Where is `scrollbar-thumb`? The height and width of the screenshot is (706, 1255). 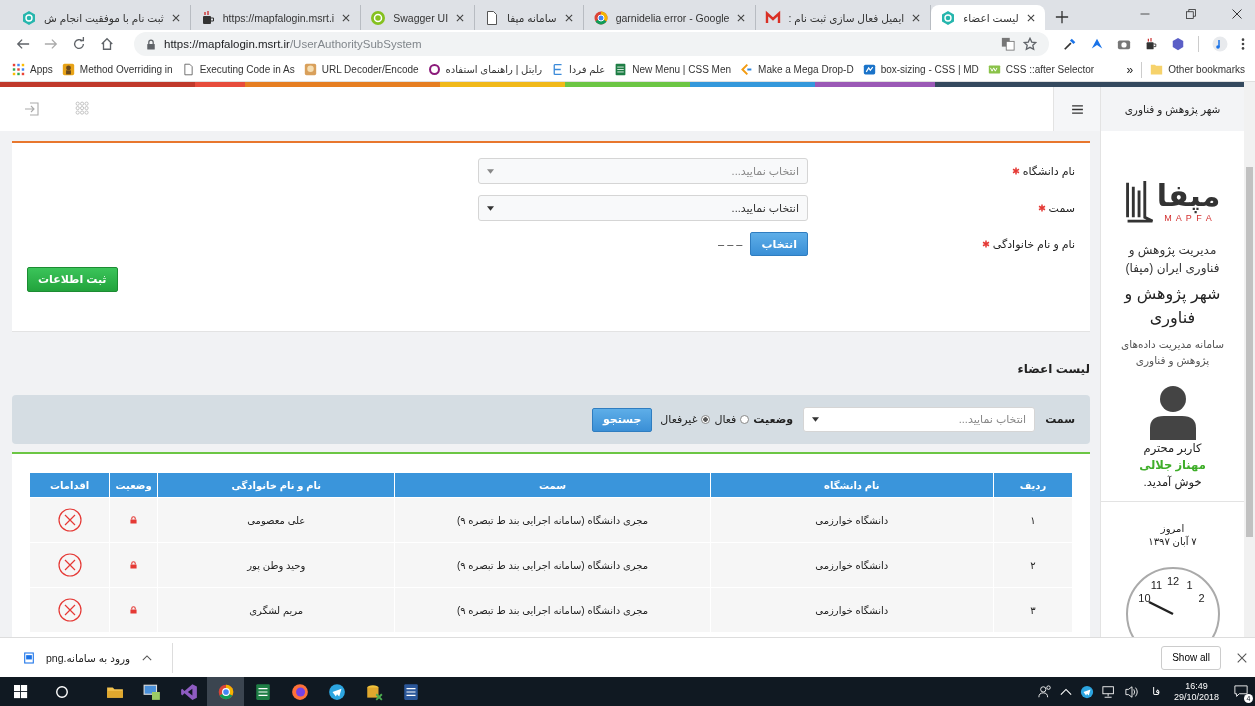 scrollbar-thumb is located at coordinates (1249, 352).